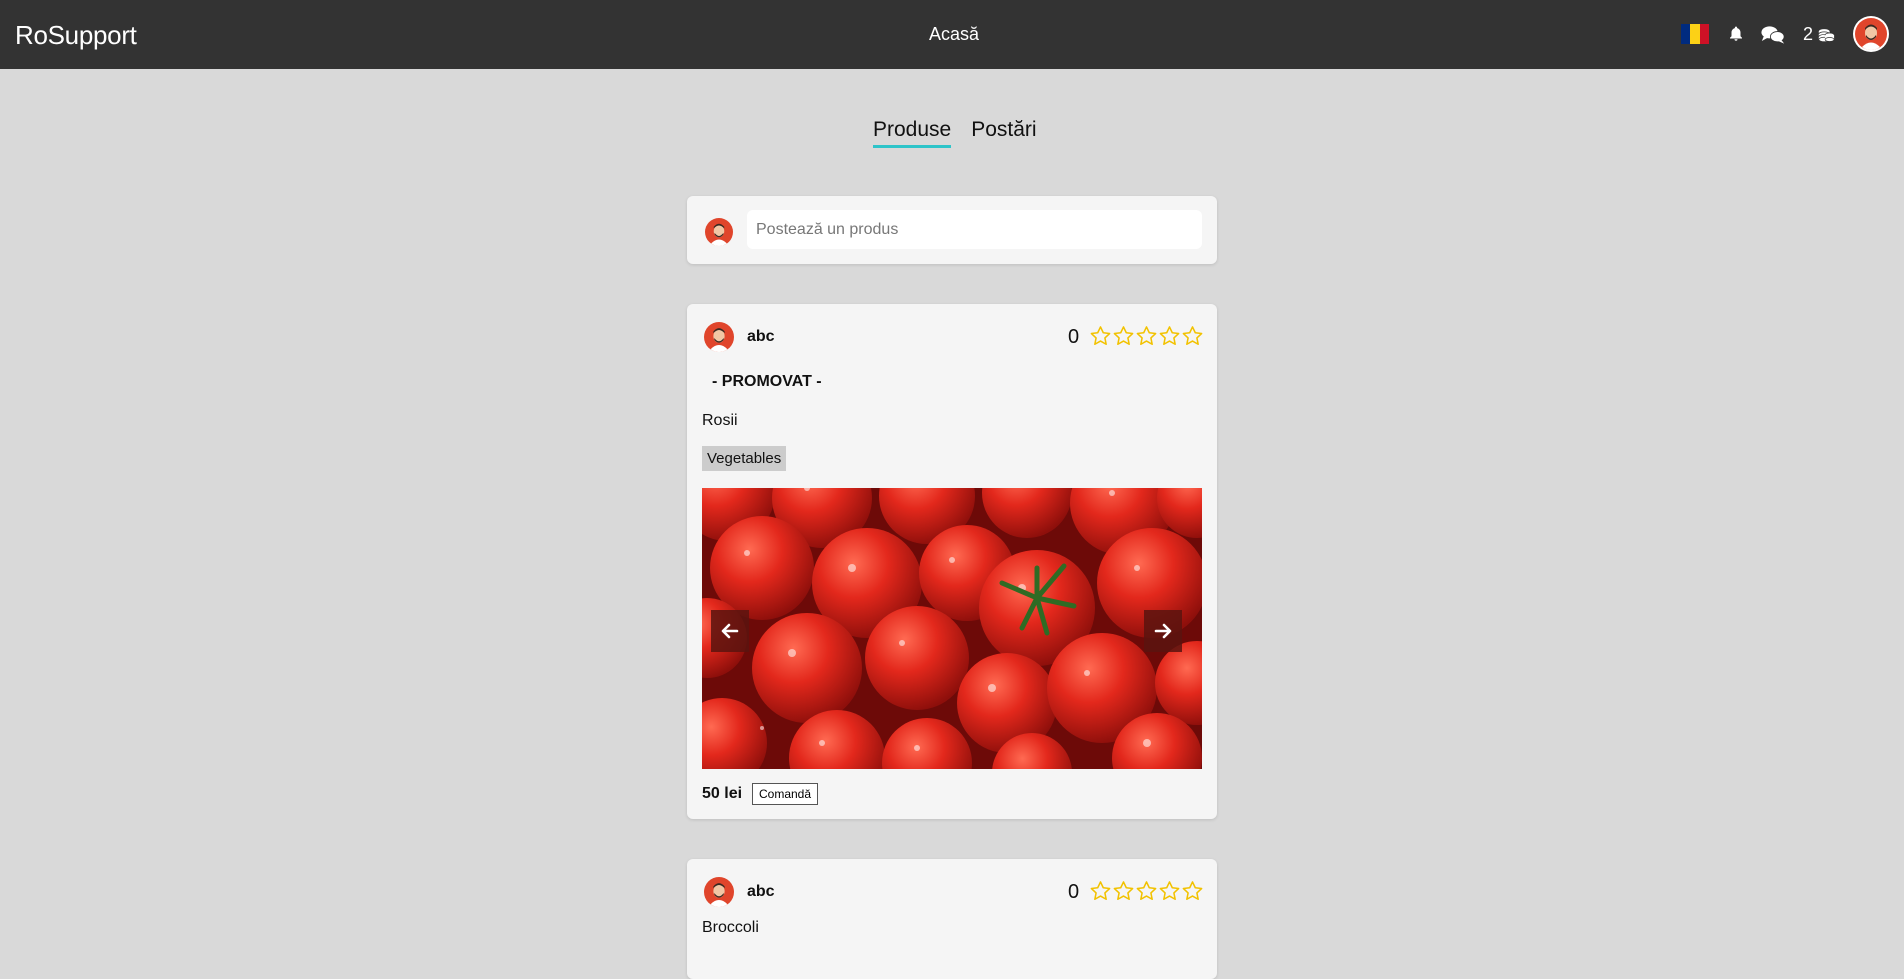 This screenshot has width=1904, height=979. What do you see at coordinates (1773, 35) in the screenshot?
I see `chat-icon` at bounding box center [1773, 35].